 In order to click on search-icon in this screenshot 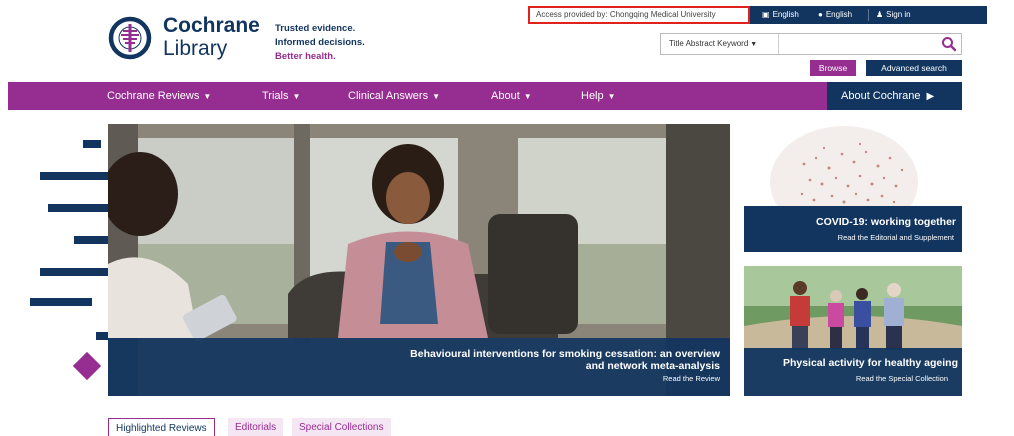, I will do `click(949, 44)`.